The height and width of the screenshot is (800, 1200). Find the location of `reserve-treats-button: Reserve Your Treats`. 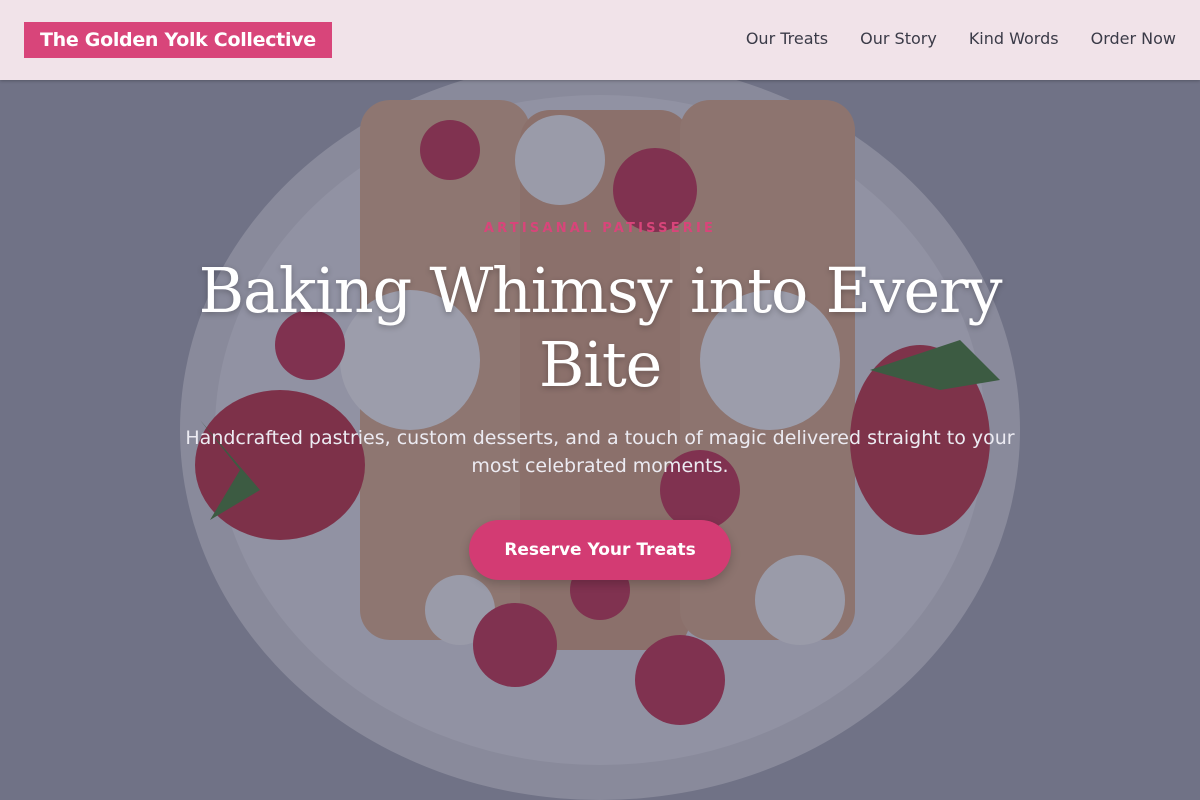

reserve-treats-button: Reserve Your Treats is located at coordinates (600, 550).